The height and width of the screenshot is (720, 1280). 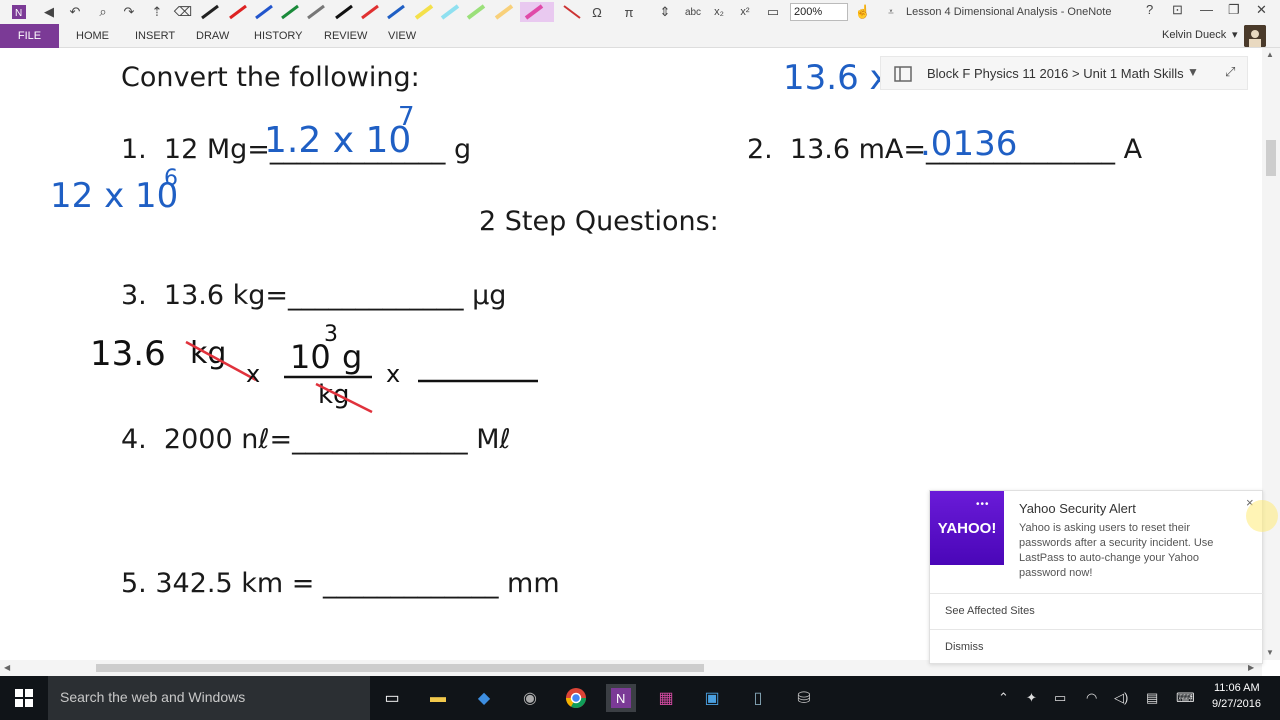 I want to click on vertical-scrollbar: ▲ ▼, so click(x=1271, y=354).